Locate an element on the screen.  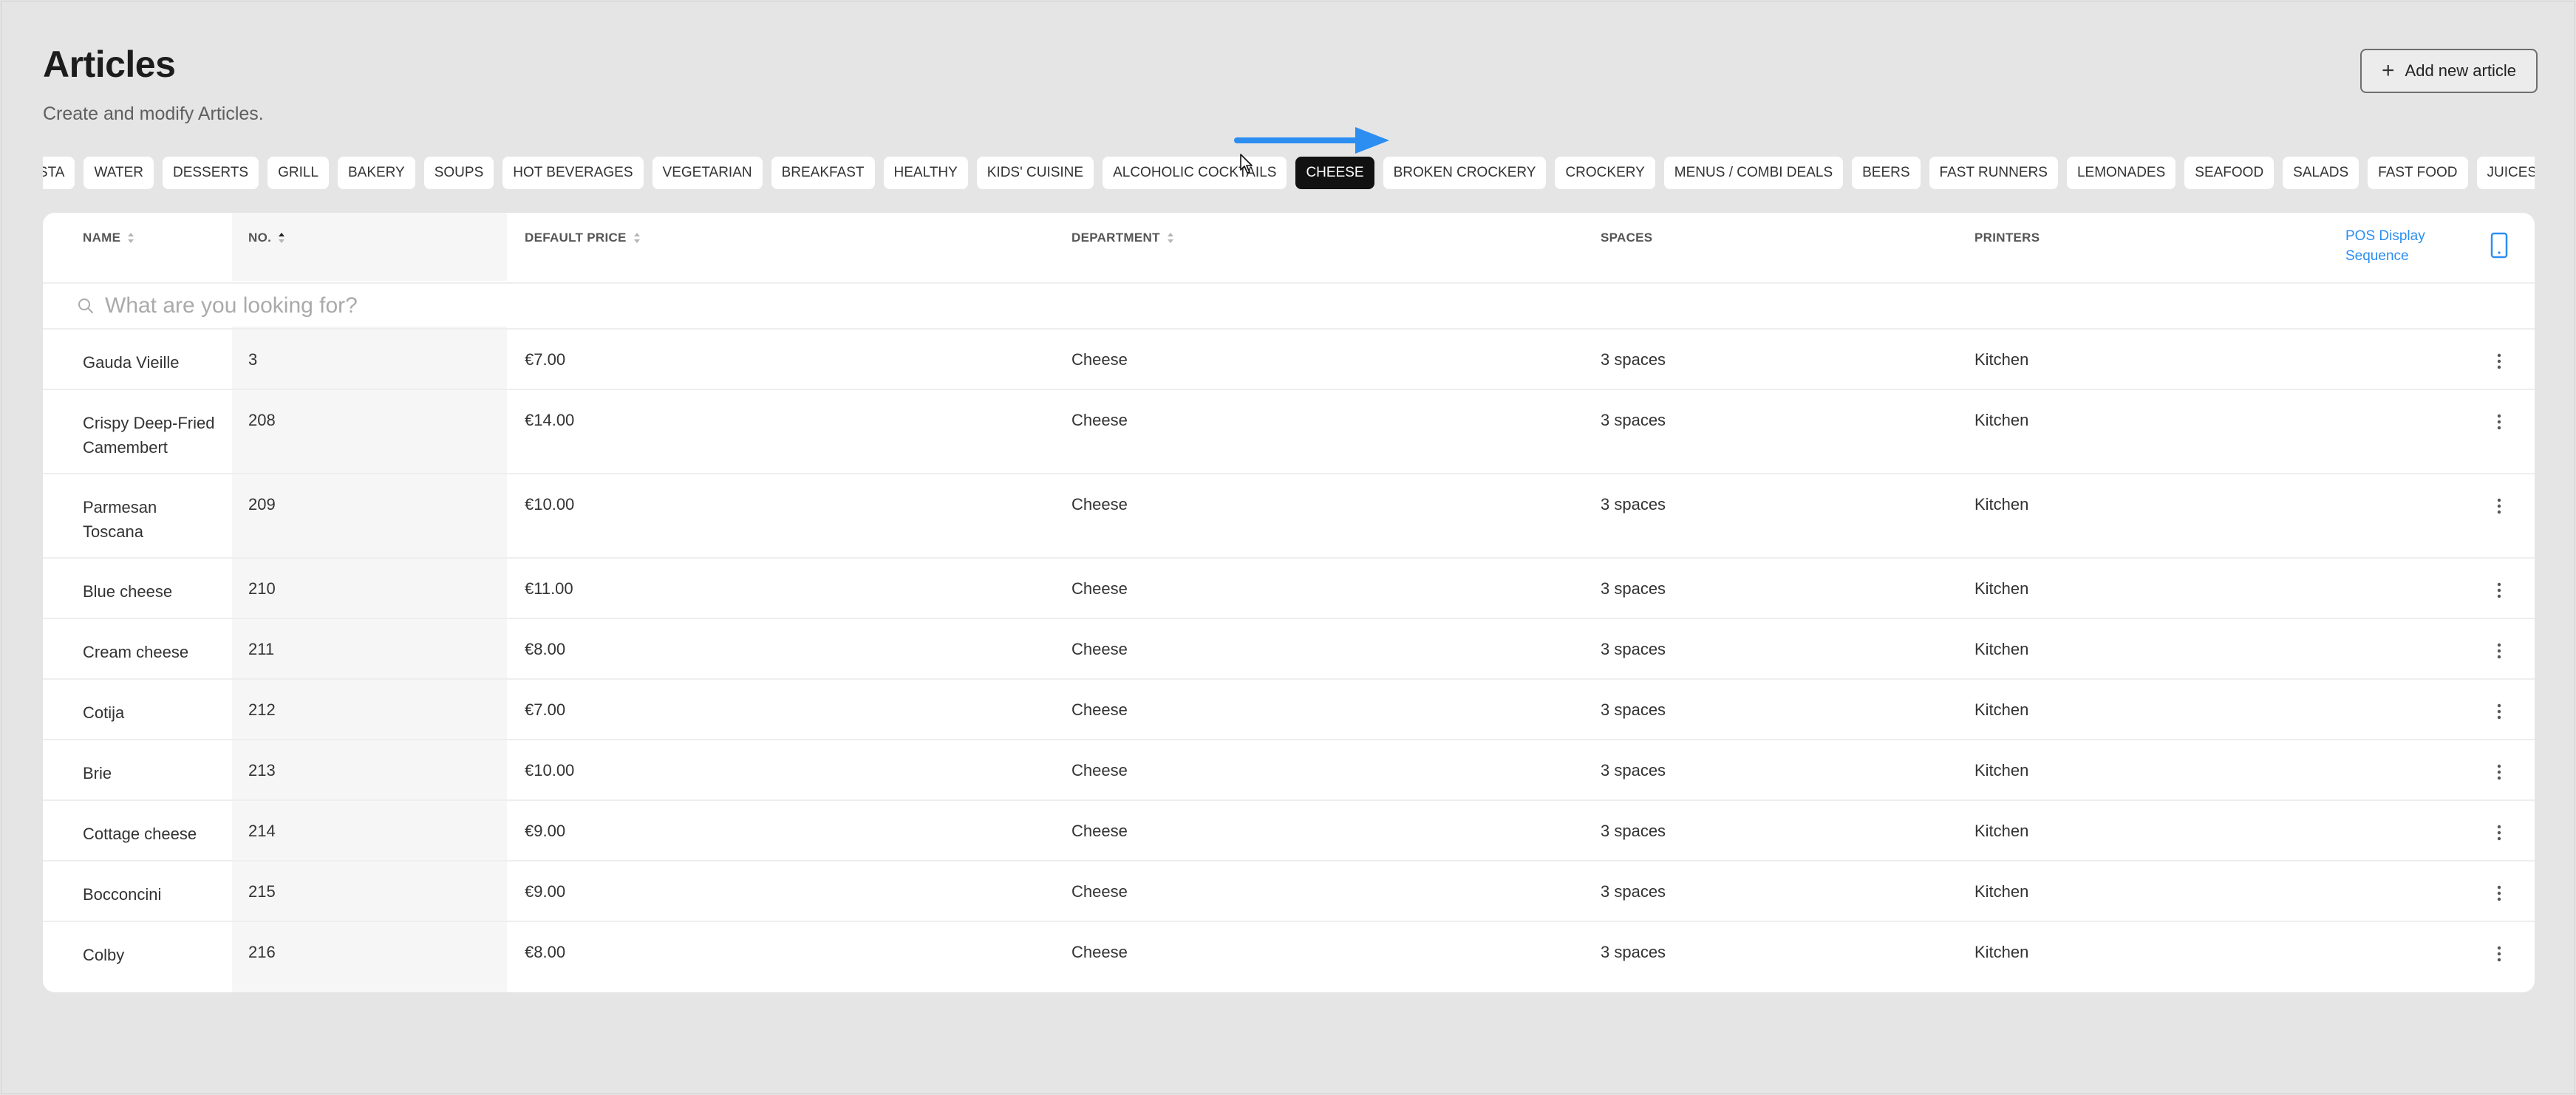
search-input is located at coordinates (437, 306).